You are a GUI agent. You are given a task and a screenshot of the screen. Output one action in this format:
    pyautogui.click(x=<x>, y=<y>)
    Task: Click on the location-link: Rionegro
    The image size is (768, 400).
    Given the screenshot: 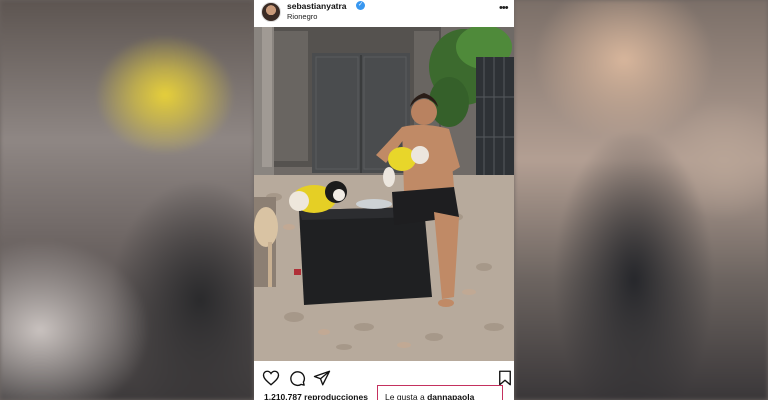 What is the action you would take?
    pyautogui.click(x=302, y=16)
    